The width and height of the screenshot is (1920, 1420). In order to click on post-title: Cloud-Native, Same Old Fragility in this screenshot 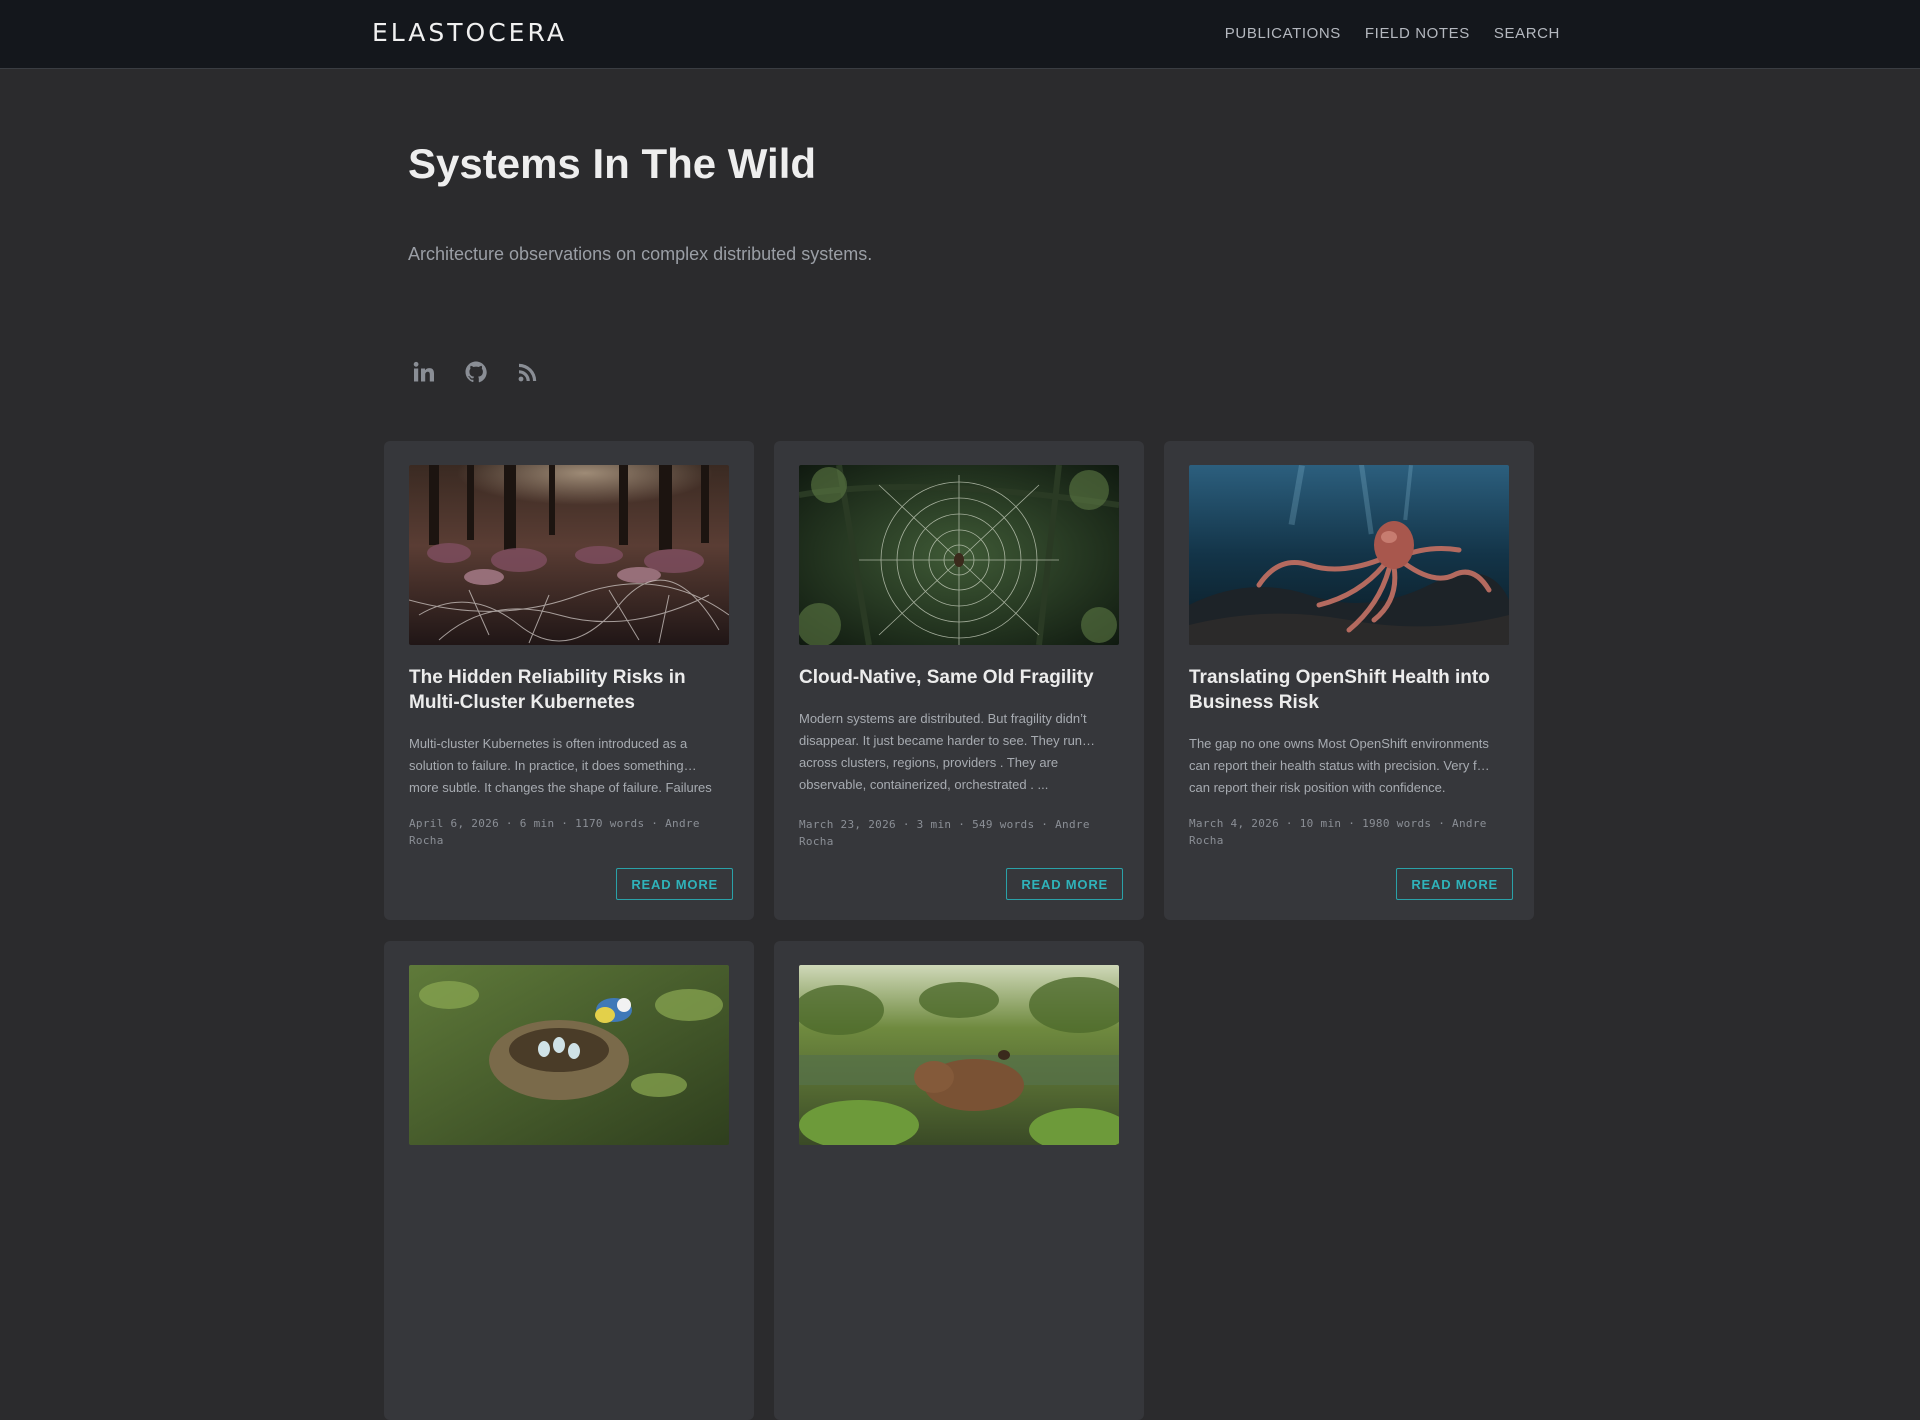, I will do `click(959, 677)`.